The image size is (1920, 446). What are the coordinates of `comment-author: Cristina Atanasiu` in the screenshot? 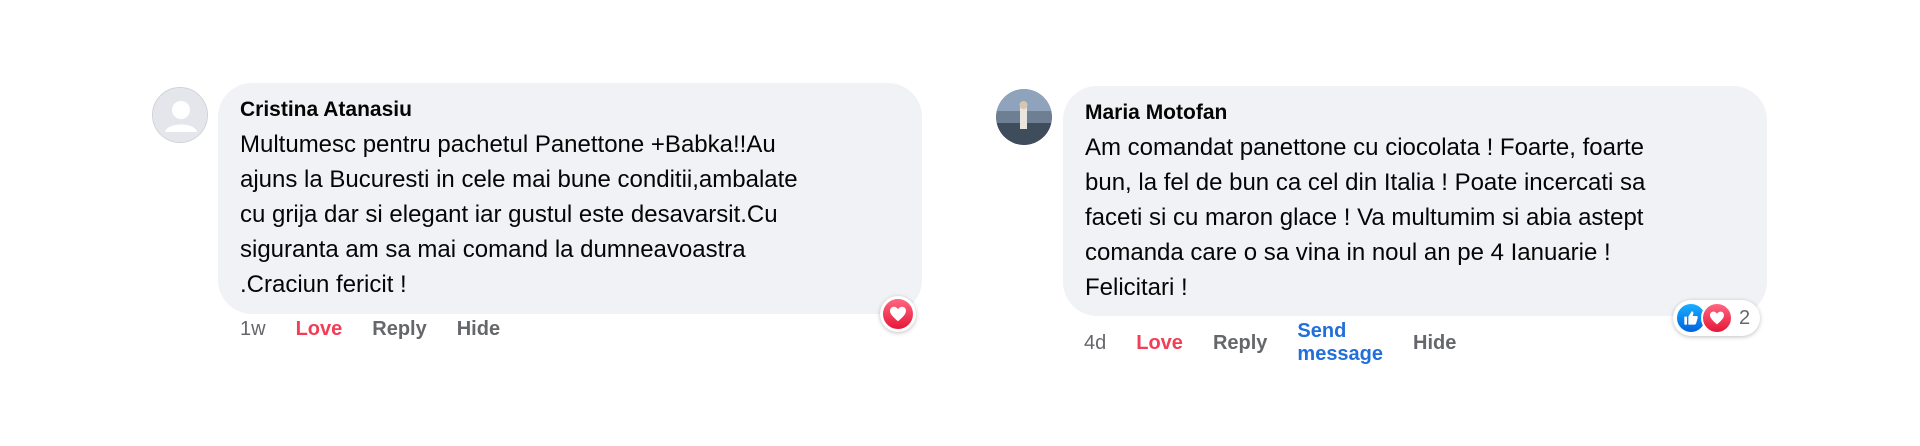 It's located at (570, 110).